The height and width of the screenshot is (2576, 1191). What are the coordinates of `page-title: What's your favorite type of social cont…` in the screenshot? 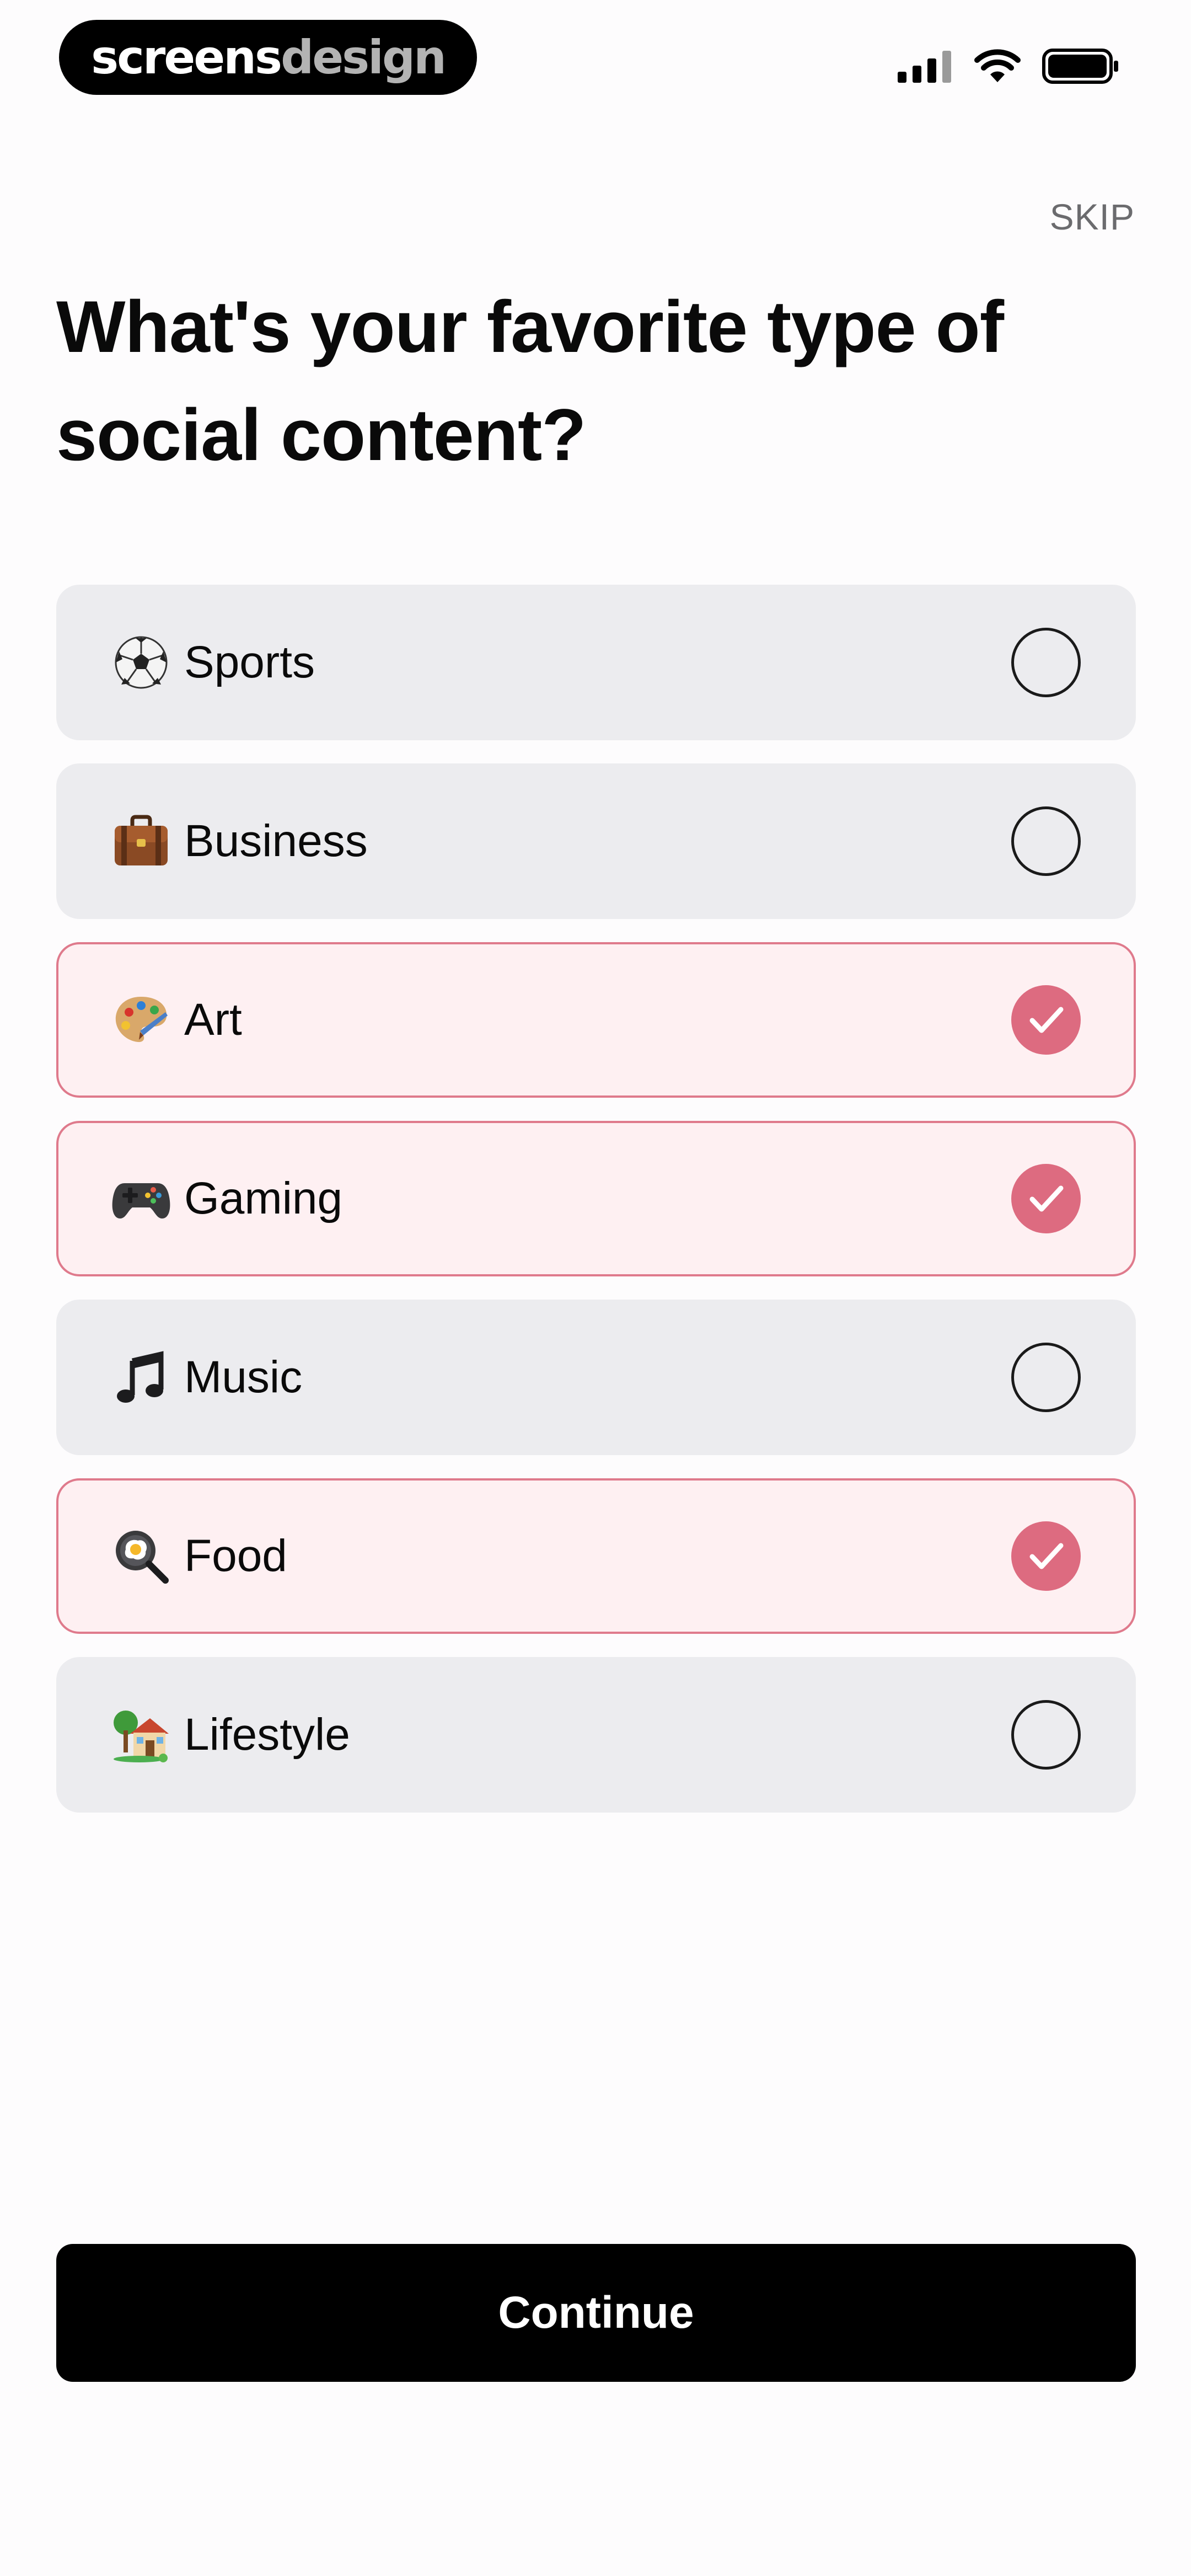 It's located at (530, 381).